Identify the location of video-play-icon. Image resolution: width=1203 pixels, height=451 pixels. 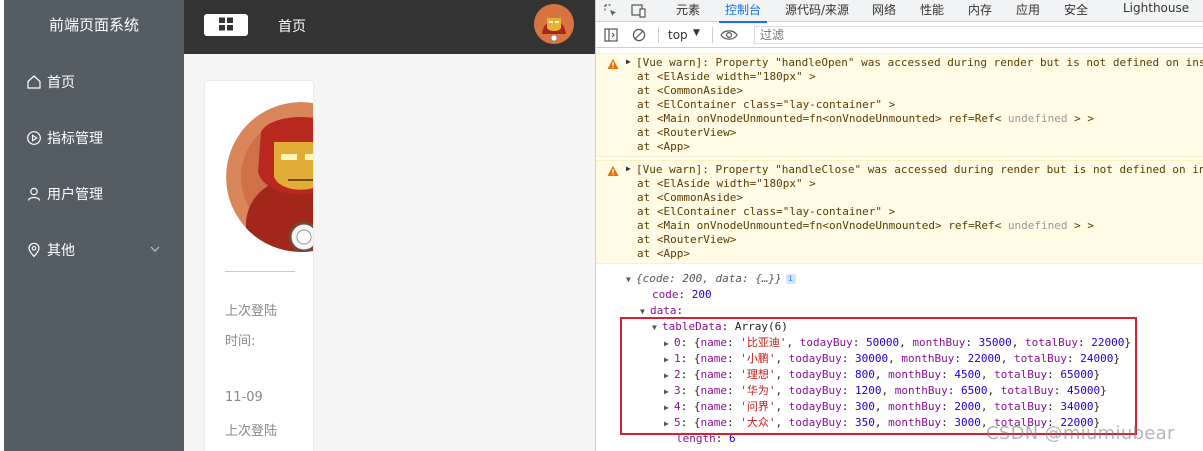
(34, 138).